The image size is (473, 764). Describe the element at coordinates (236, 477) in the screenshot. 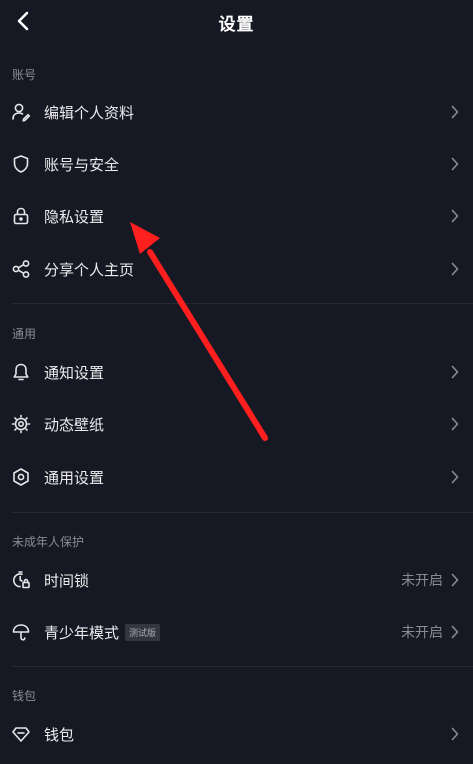

I see `general-settings-item: 通用设置` at that location.